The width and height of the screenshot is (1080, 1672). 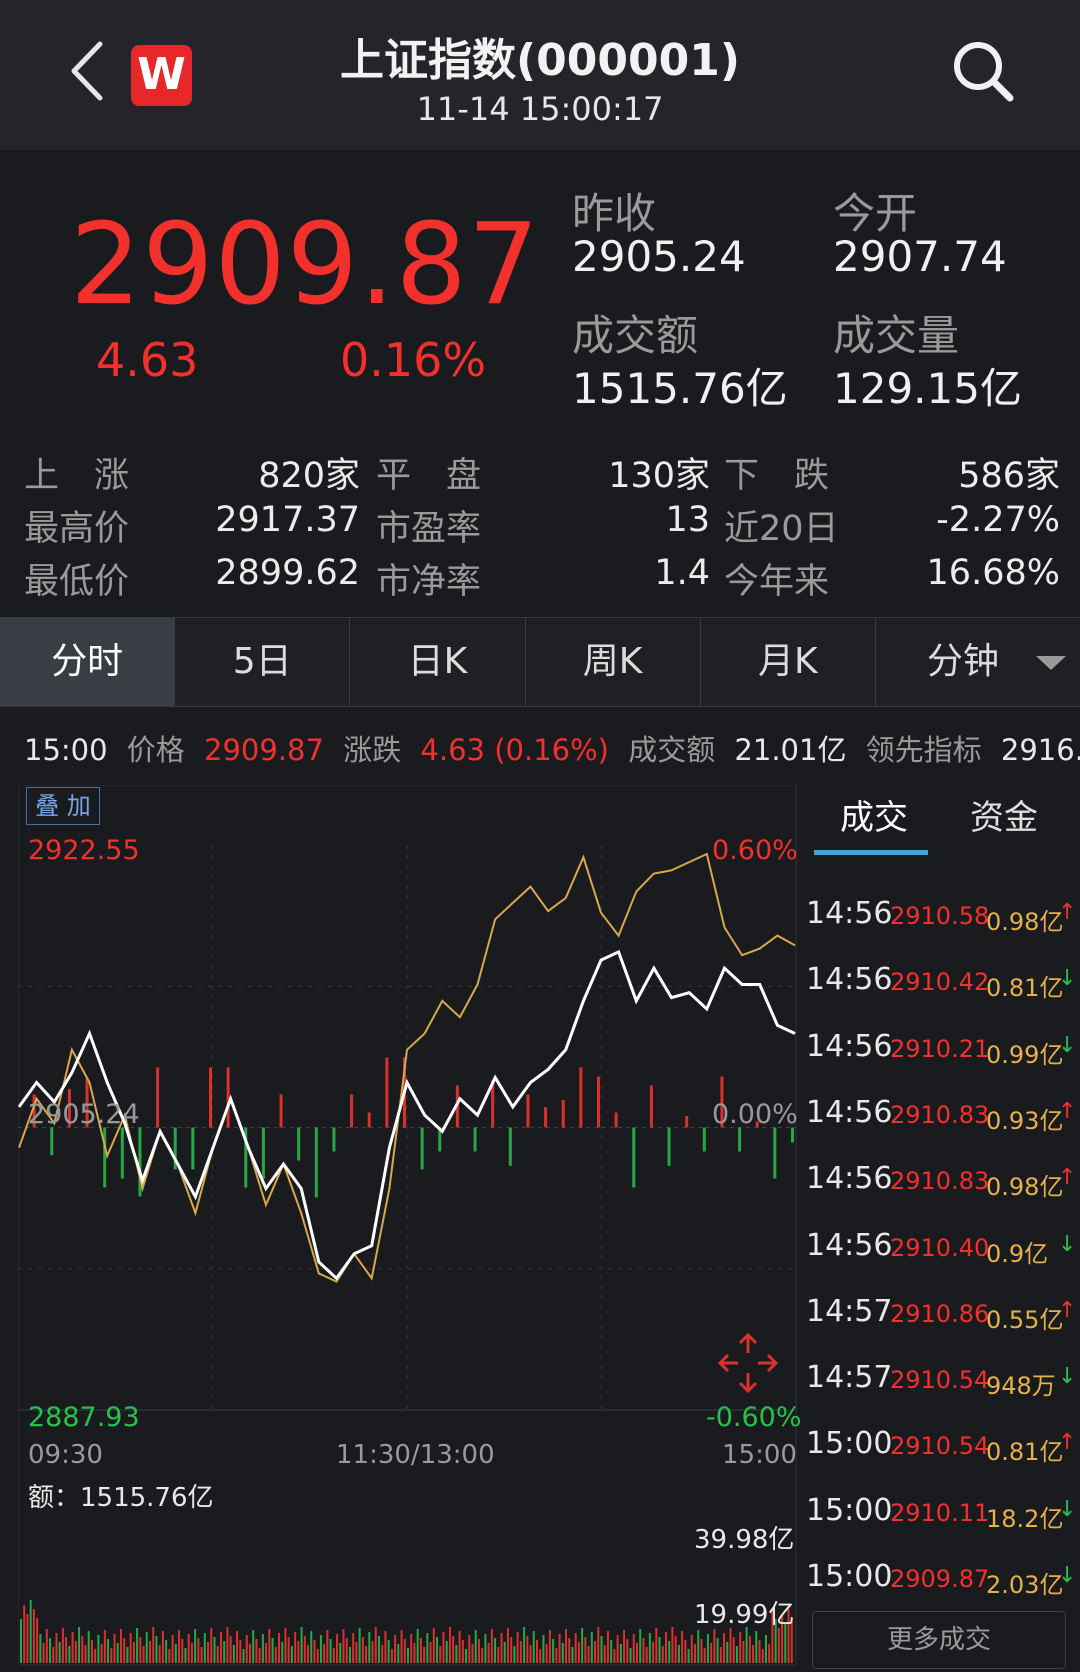 I want to click on tab-5day: 5日, so click(x=263, y=662).